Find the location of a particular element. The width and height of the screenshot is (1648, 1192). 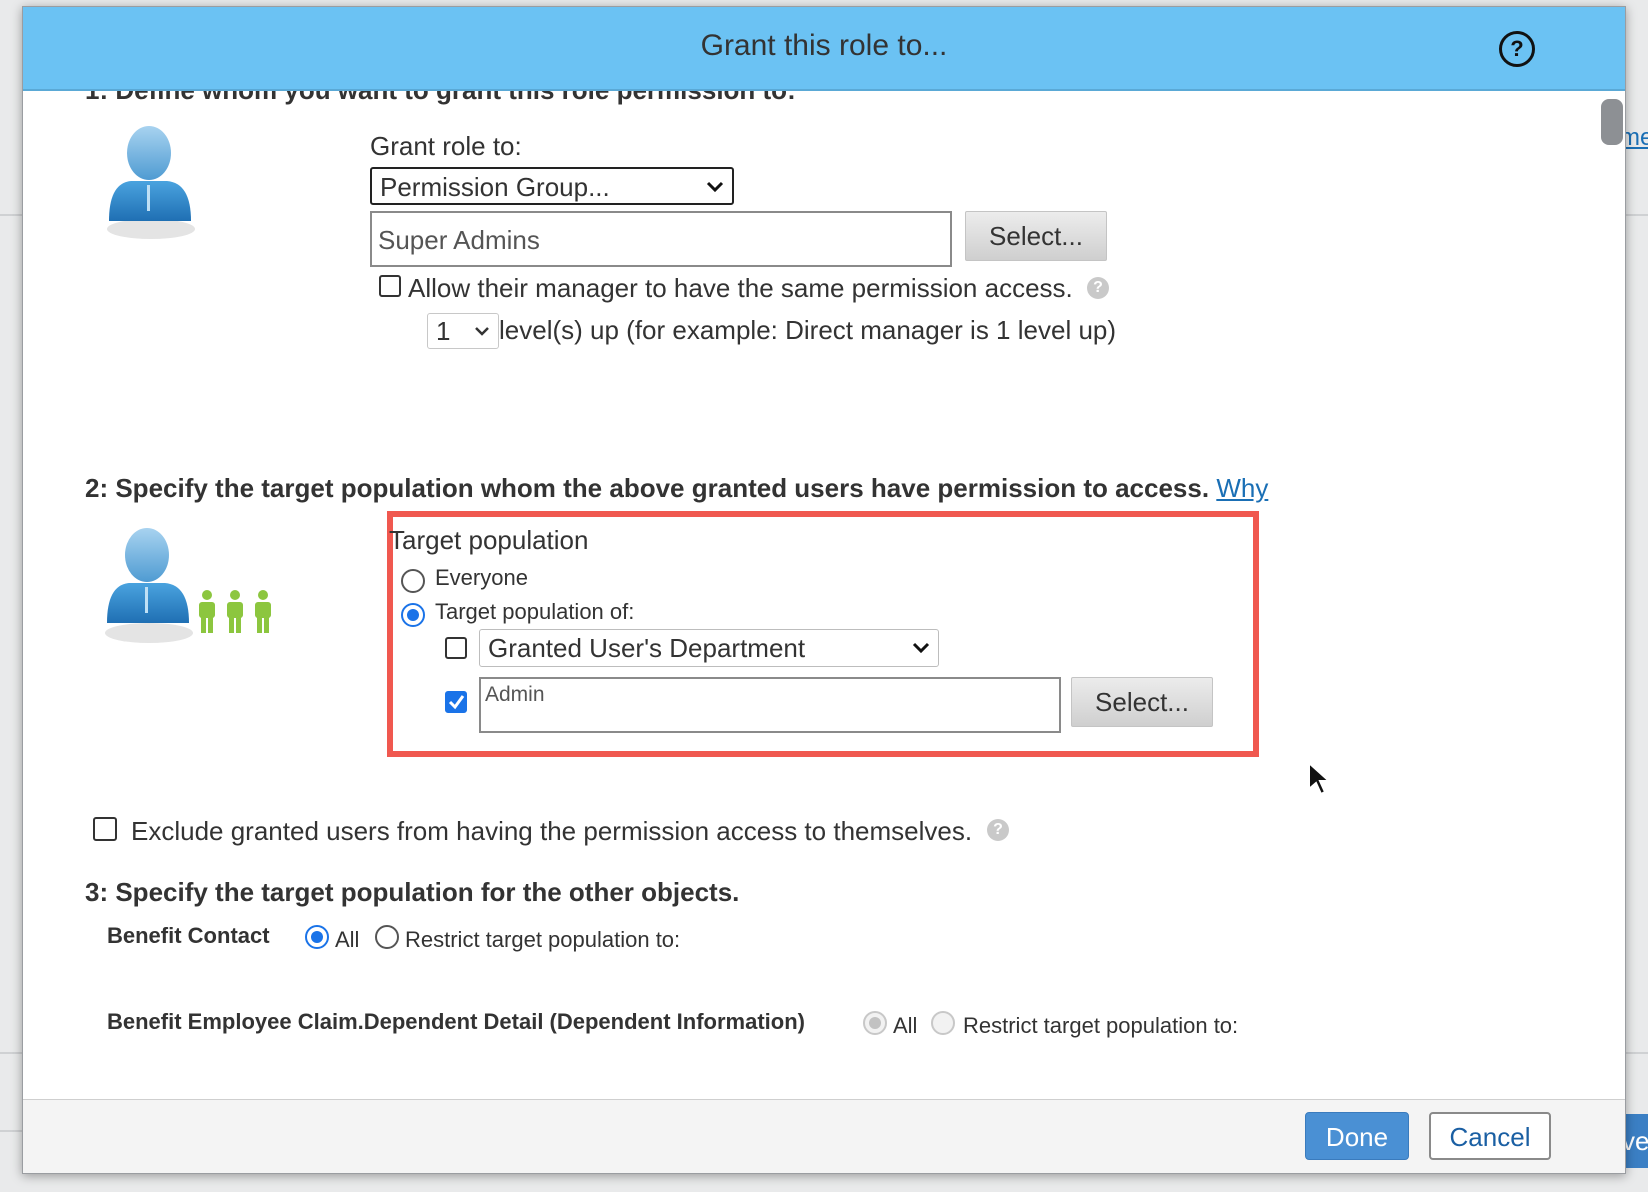

why-link: Why is located at coordinates (1242, 488).